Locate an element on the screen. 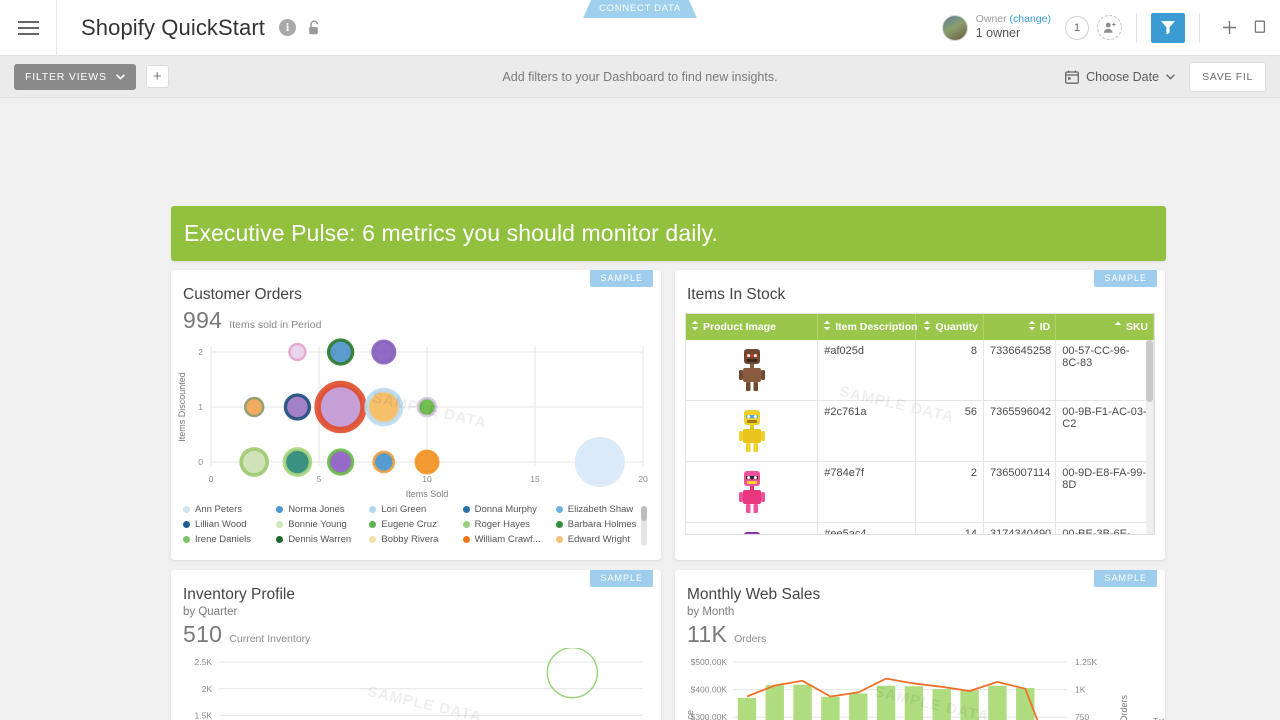  legend-item: Elizabeth Shaw is located at coordinates (601, 509).